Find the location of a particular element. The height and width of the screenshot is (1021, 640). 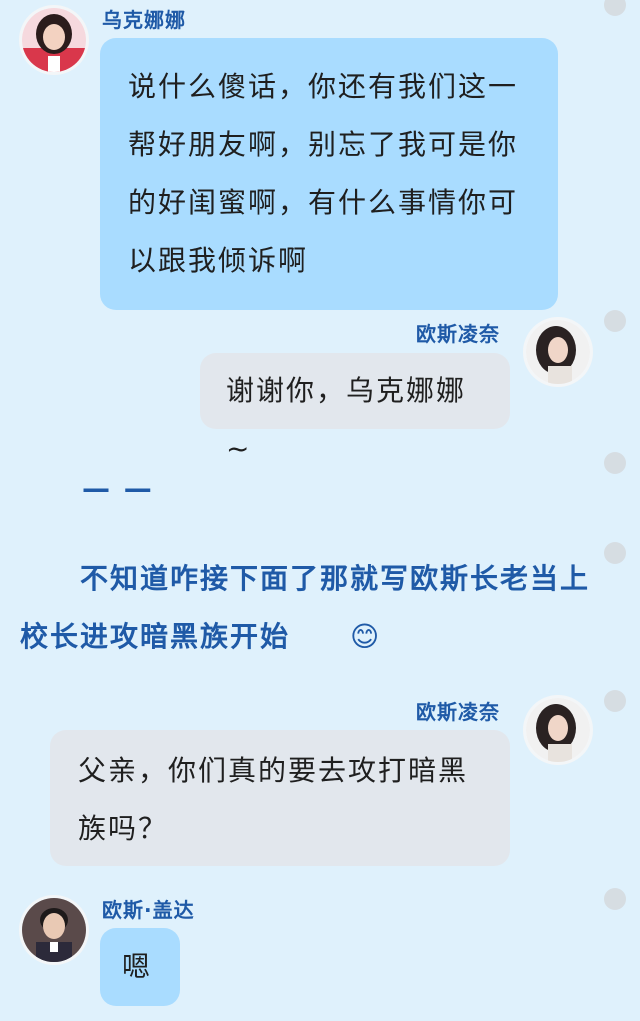

message-bubble: 嗯 is located at coordinates (140, 967).